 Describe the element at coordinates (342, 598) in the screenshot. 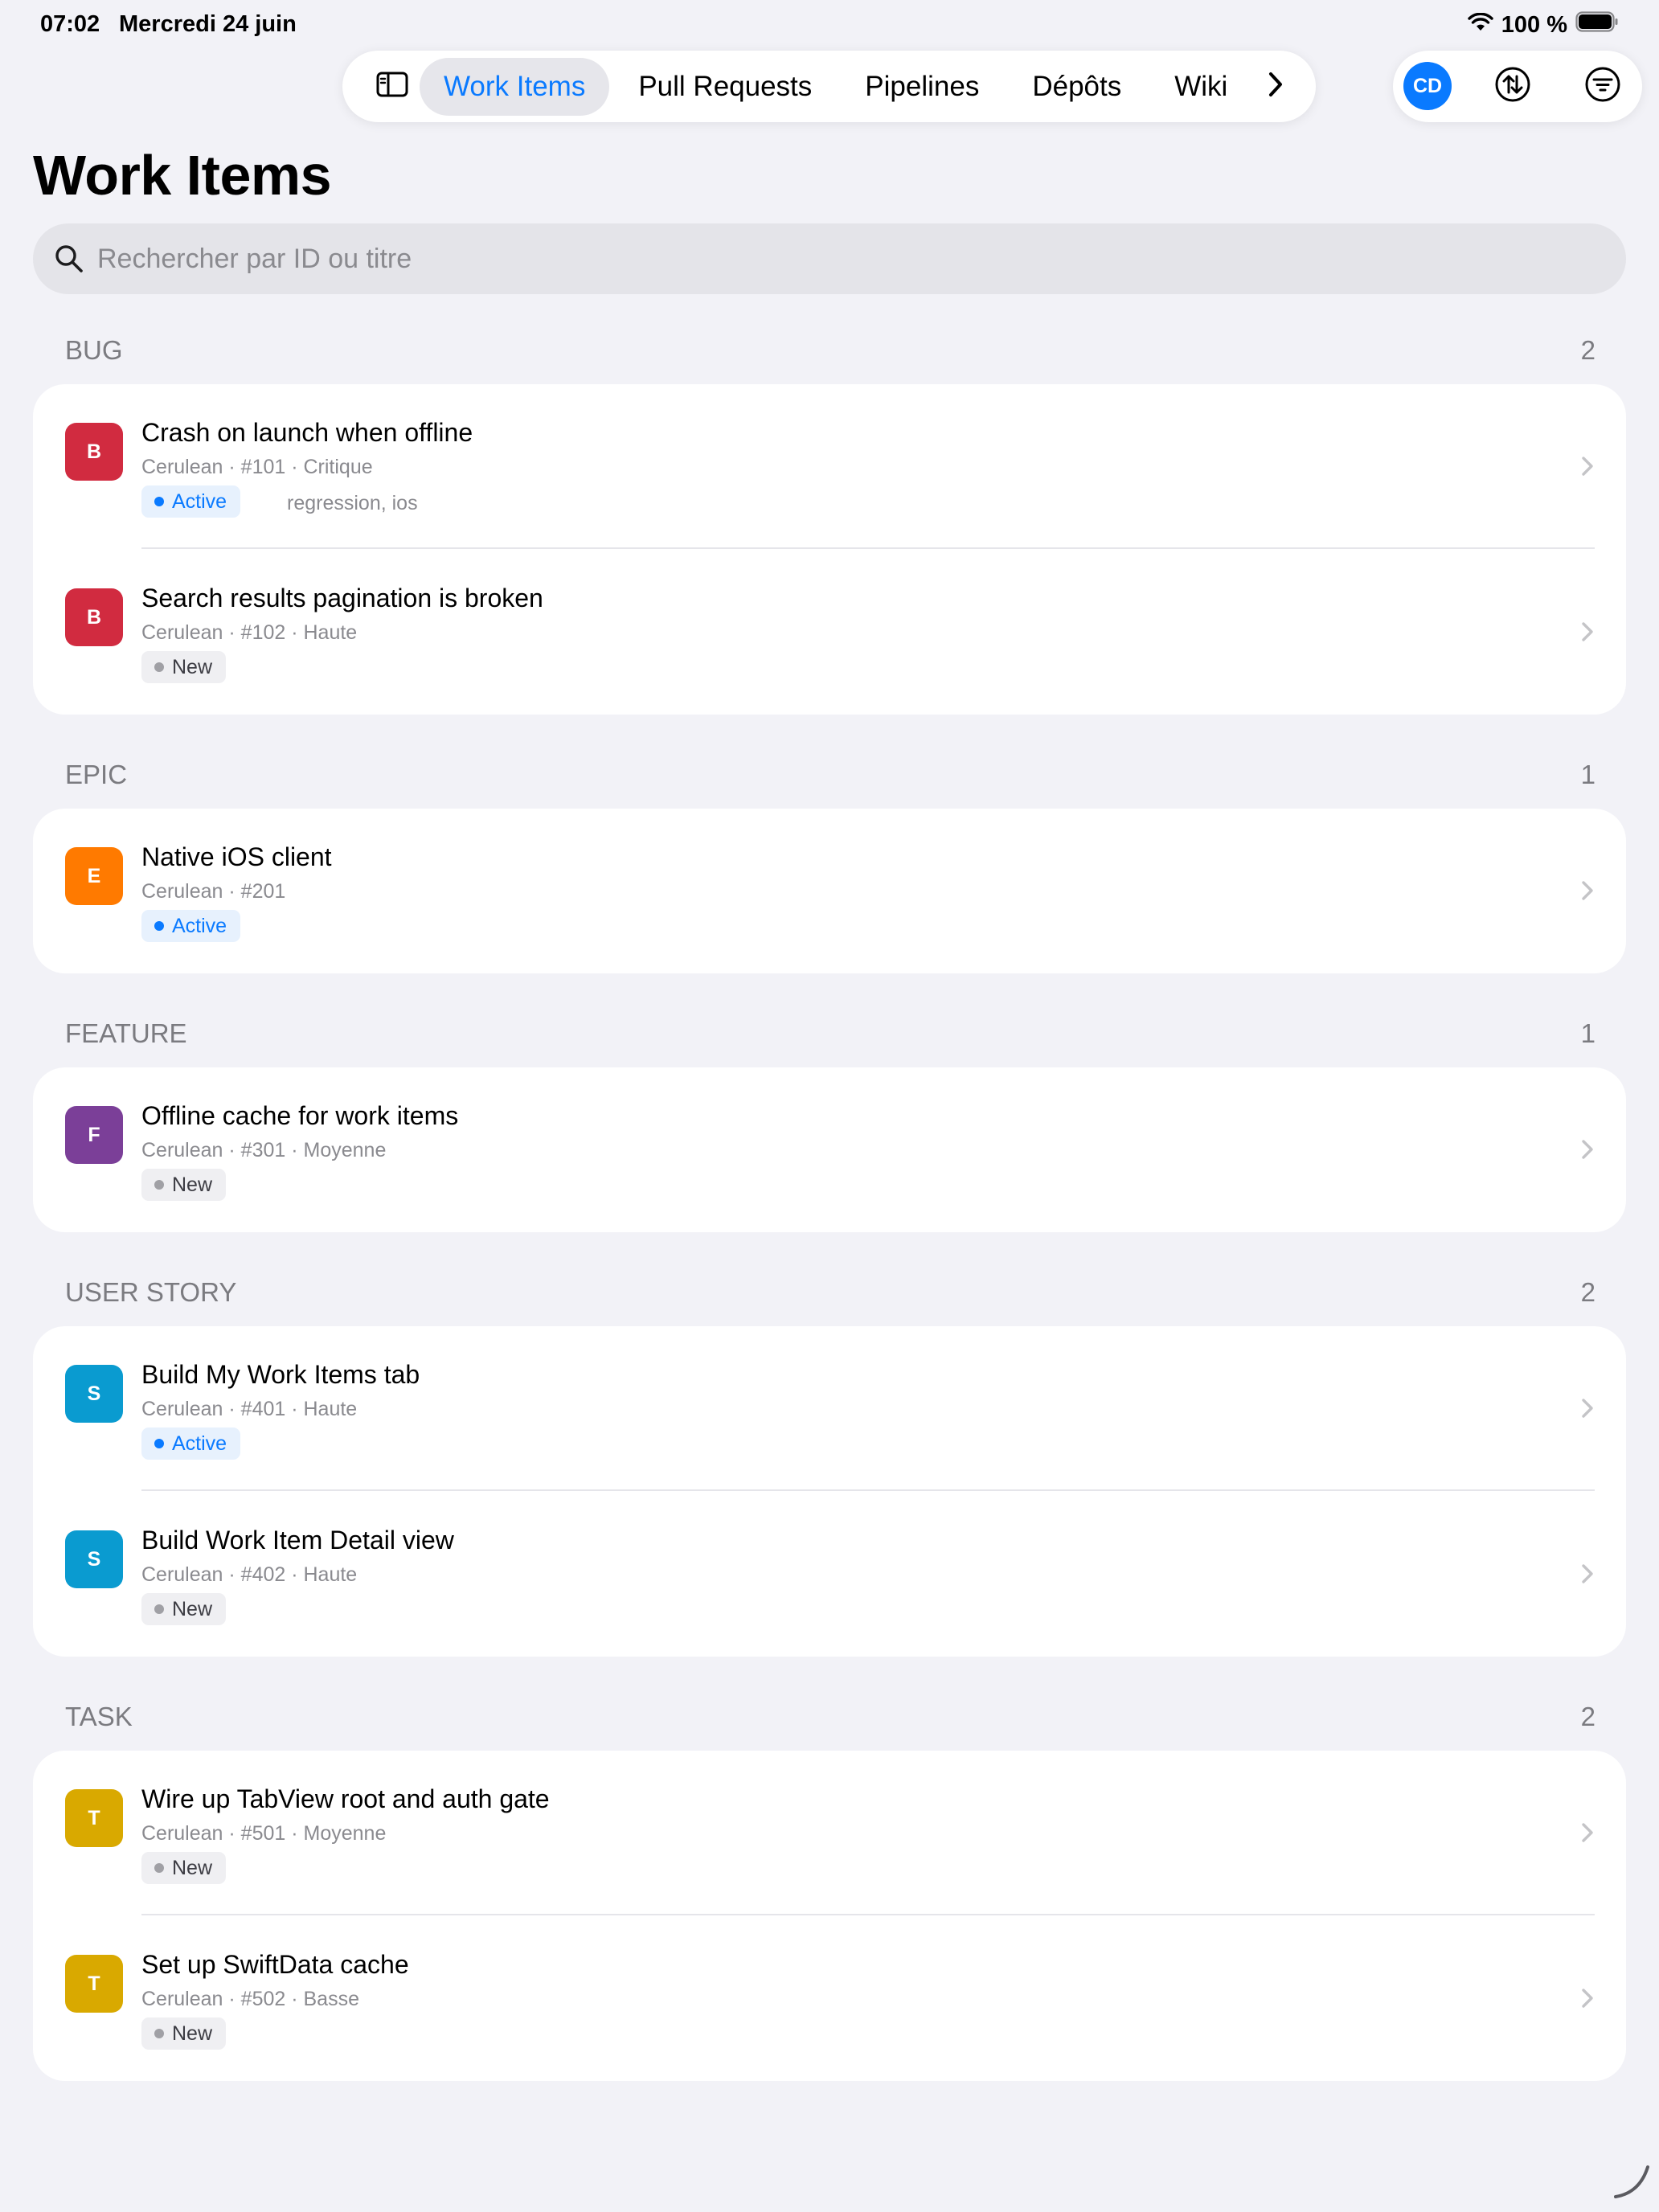

I see `work-item-title: Search results pagination is broken` at that location.